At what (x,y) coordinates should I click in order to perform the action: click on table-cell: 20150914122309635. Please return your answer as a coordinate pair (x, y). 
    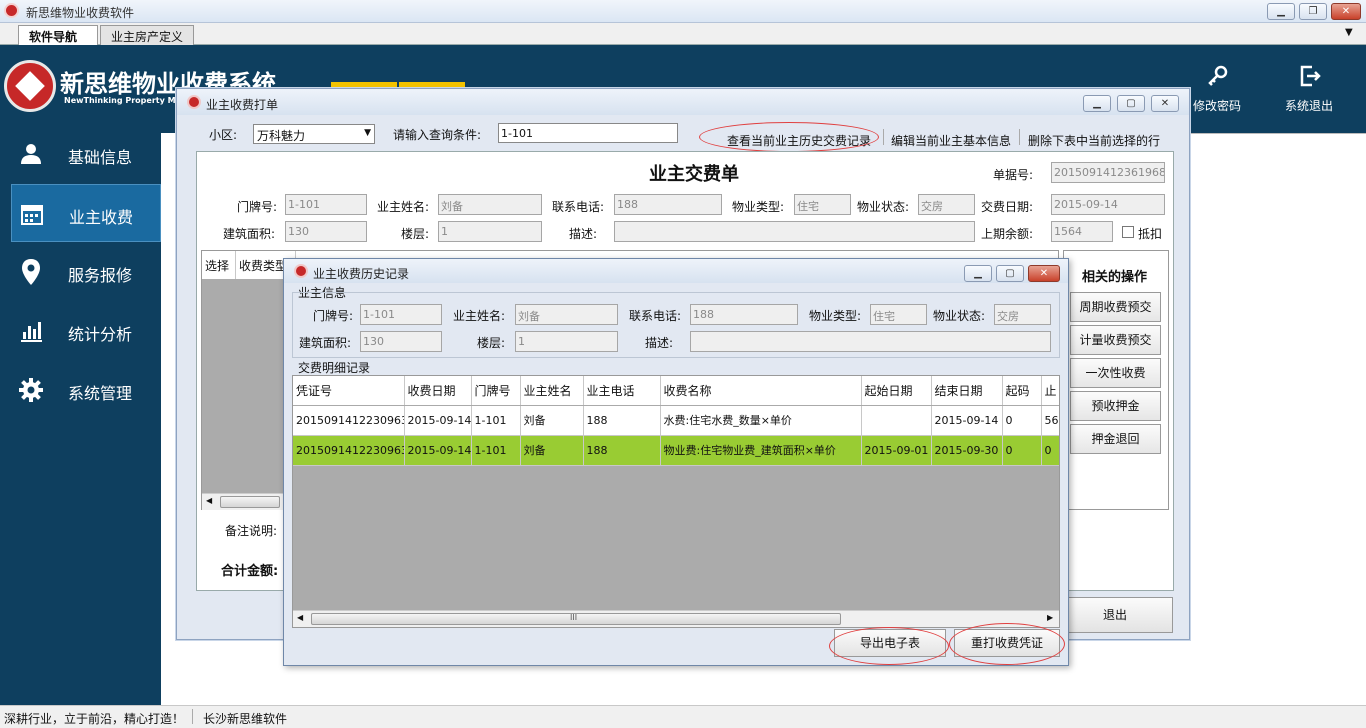
    Looking at the image, I should click on (349, 450).